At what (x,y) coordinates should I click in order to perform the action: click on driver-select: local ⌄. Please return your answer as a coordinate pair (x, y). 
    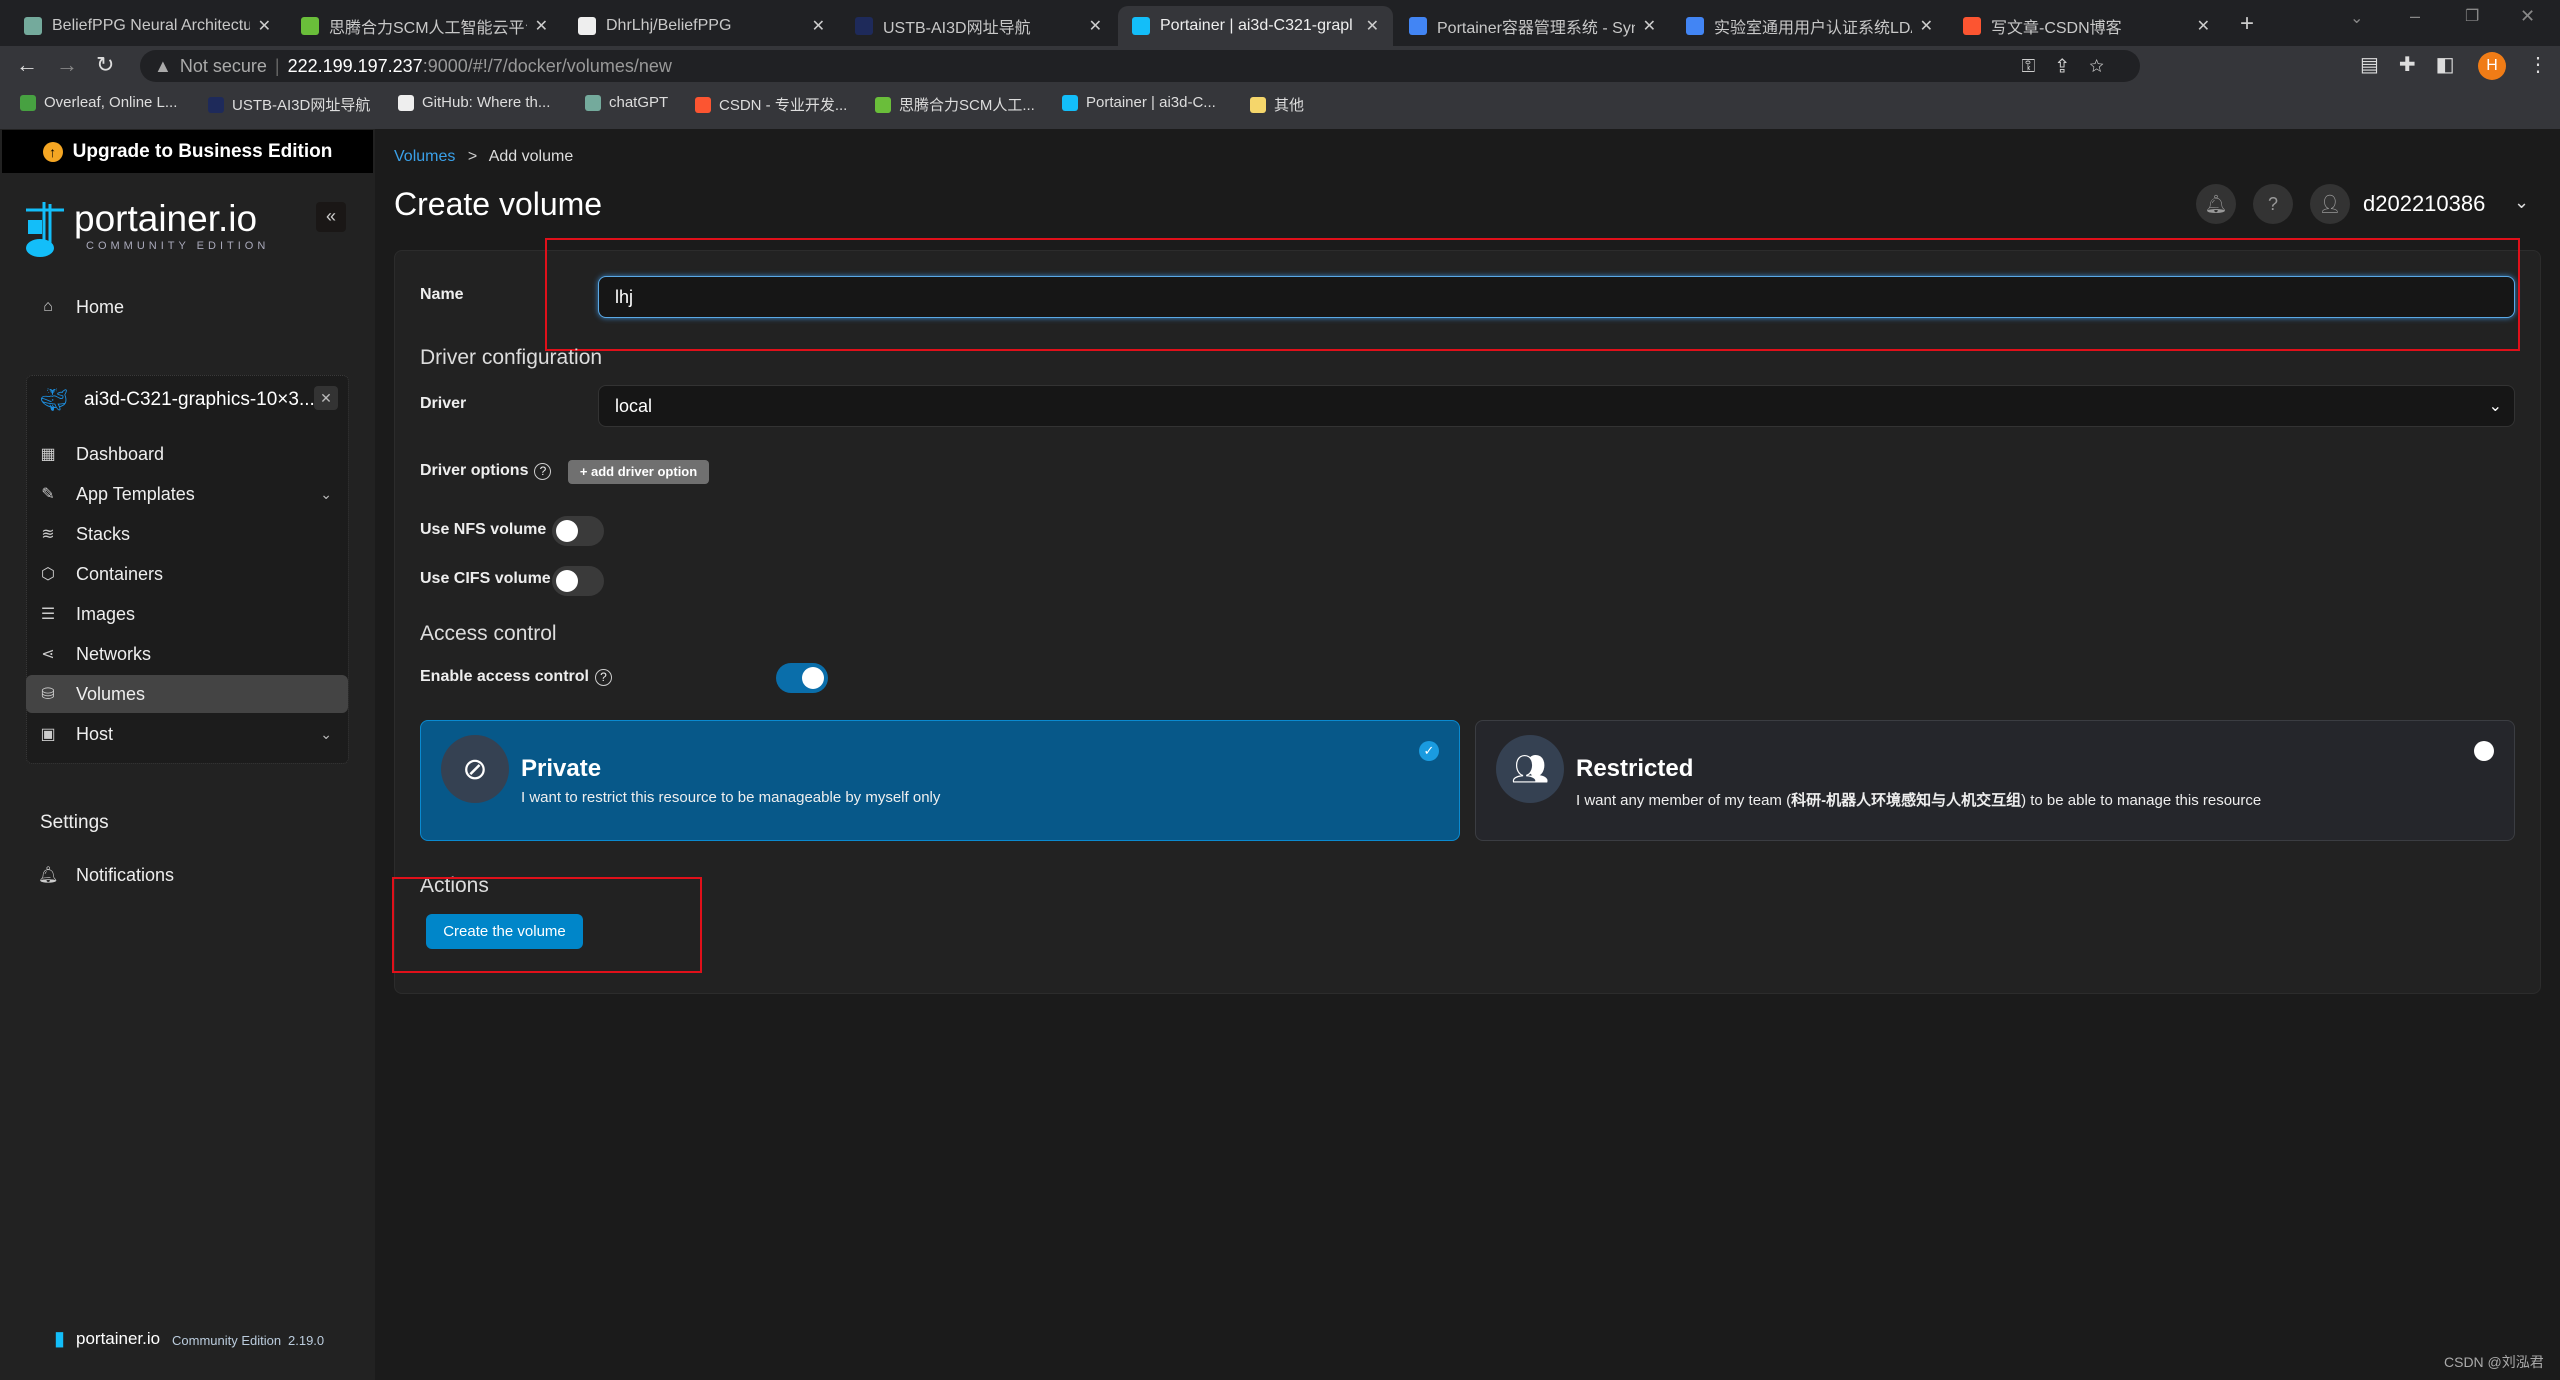
    Looking at the image, I should click on (1556, 406).